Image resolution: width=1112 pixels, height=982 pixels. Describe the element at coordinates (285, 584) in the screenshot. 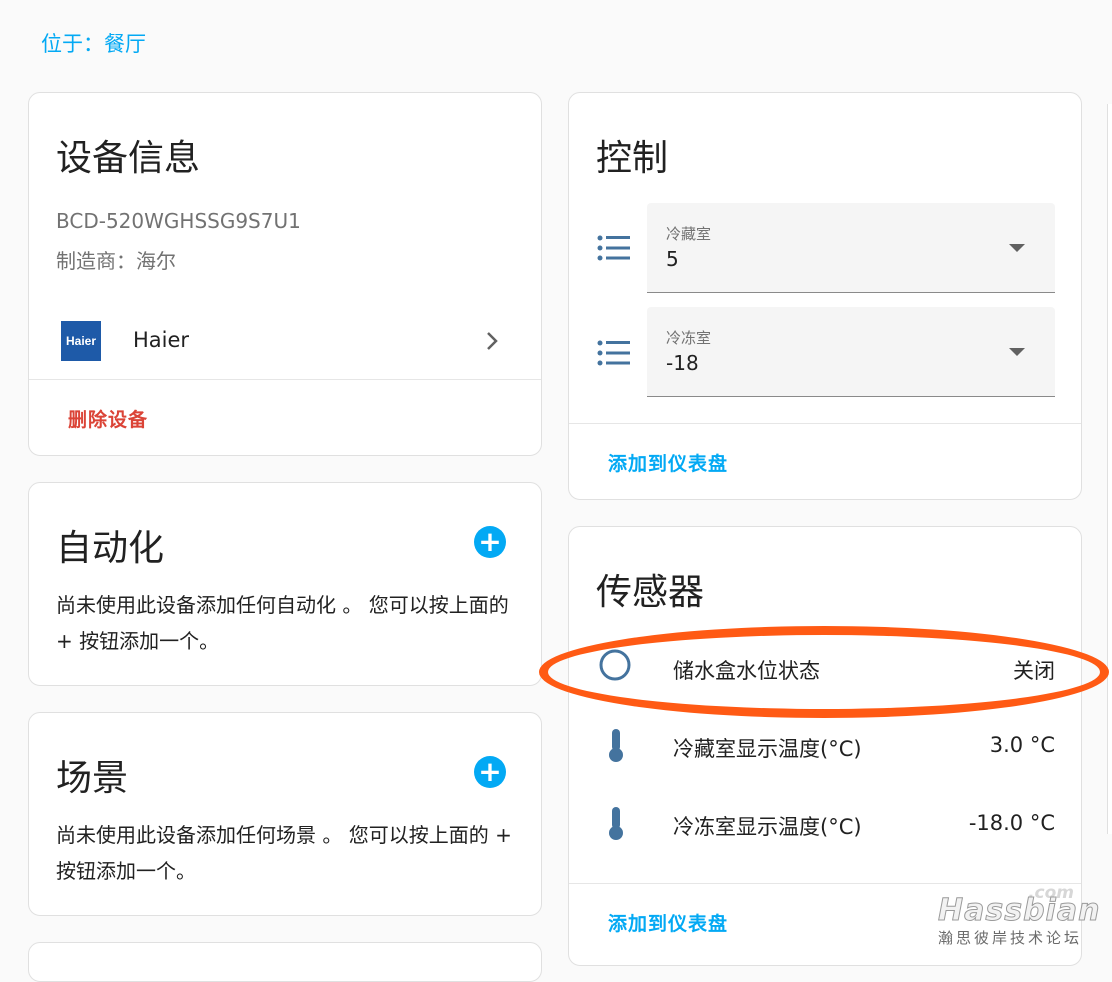

I see `automation-card: 自动化 + 尚未使用此设备添加任何自动化 。 您可以按上面的 + 按钮添加一个。` at that location.